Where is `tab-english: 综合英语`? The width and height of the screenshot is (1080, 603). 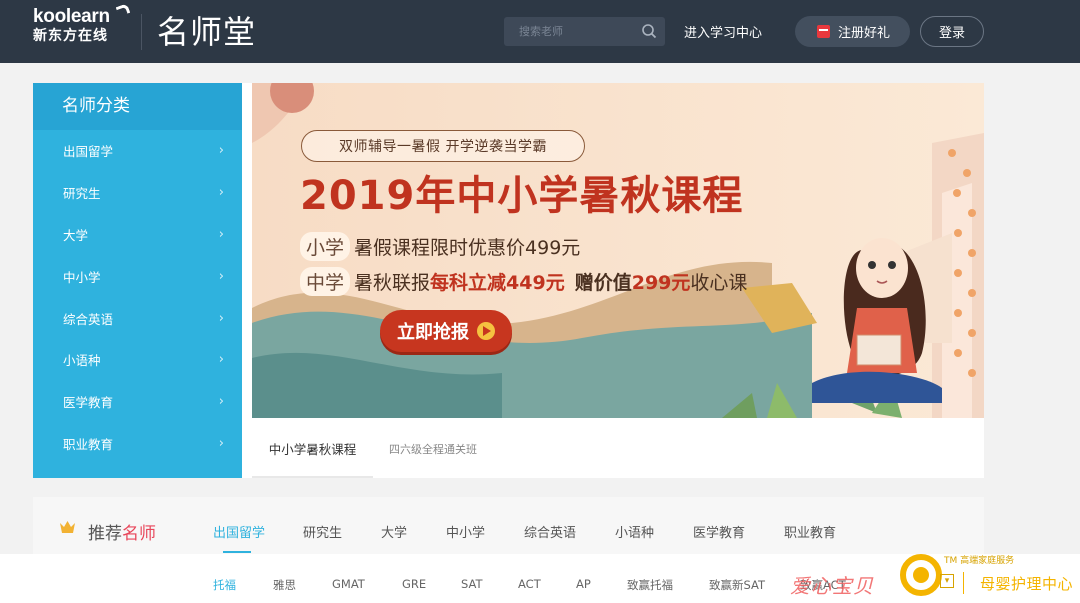
tab-english: 综合英语 is located at coordinates (550, 531).